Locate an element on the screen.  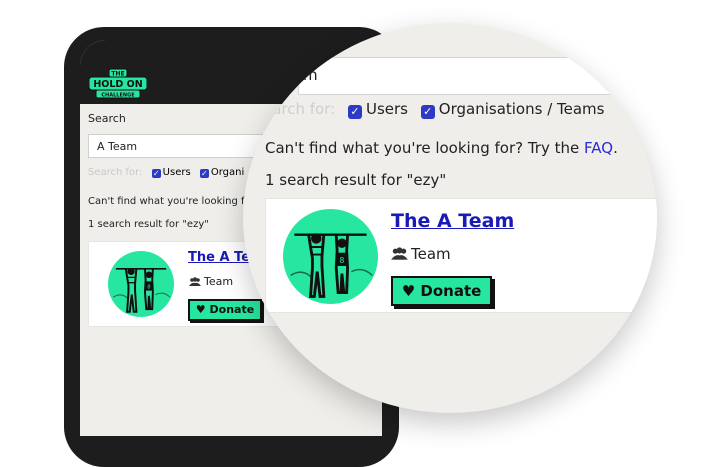
donate-button: ♥ Donate is located at coordinates (441, 291).